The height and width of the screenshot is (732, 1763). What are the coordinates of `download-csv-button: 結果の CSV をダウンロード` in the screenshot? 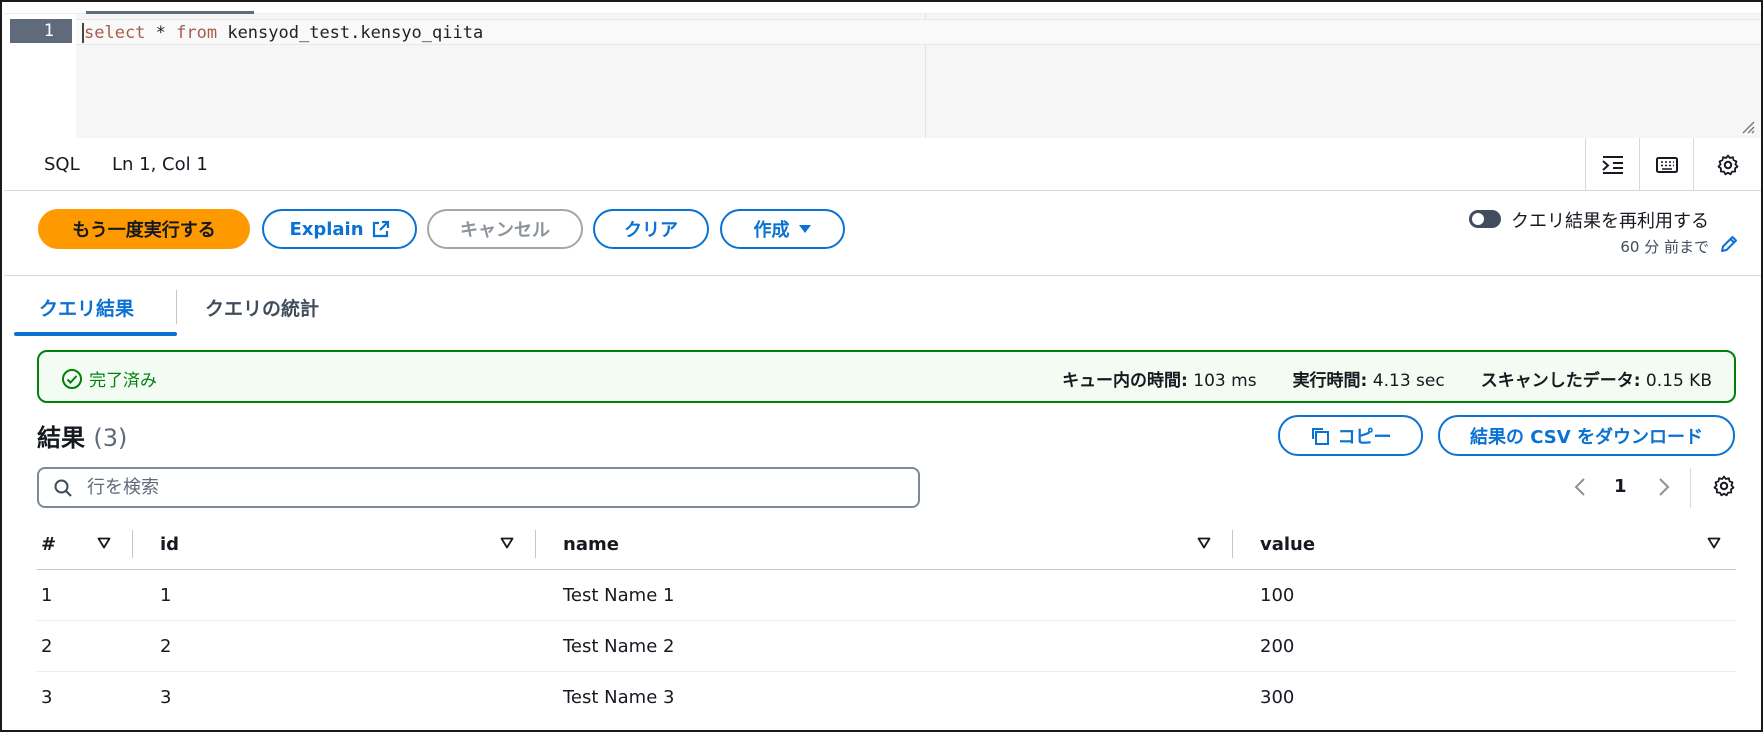 It's located at (1586, 435).